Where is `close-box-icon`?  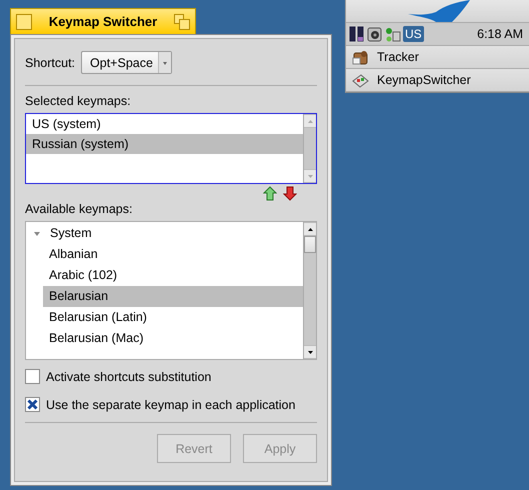 close-box-icon is located at coordinates (24, 22).